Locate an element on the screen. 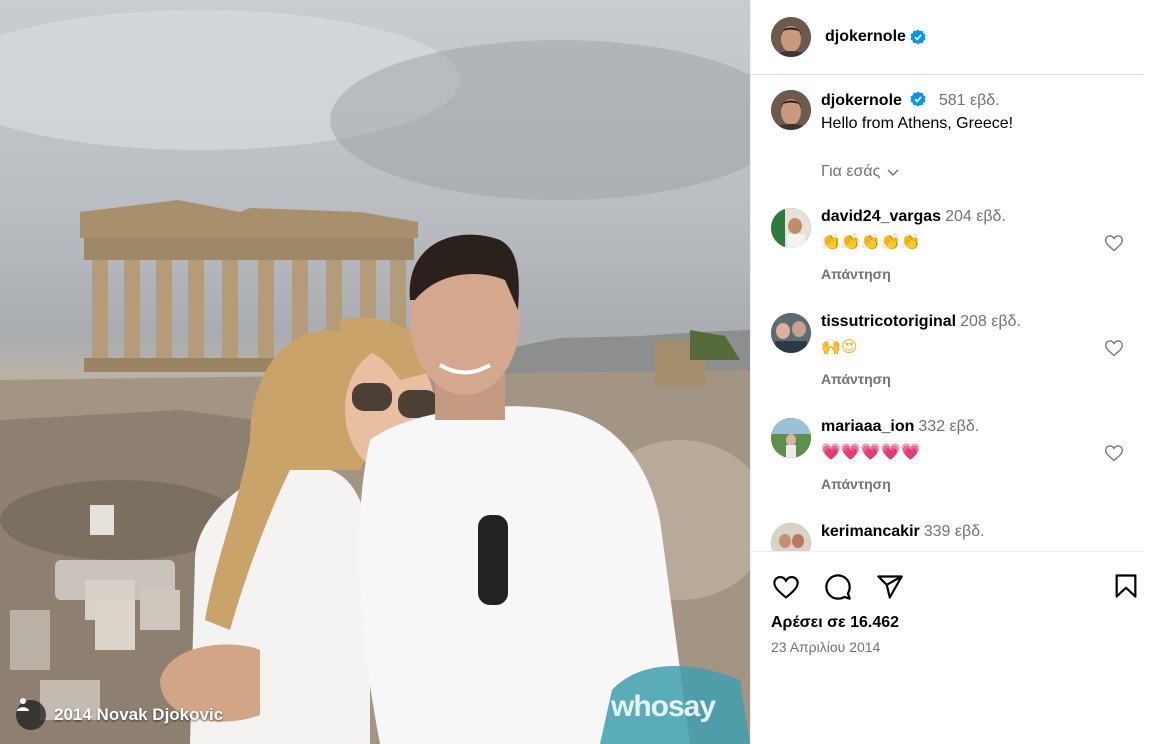 The image size is (1173, 744). share-icon is located at coordinates (890, 587).